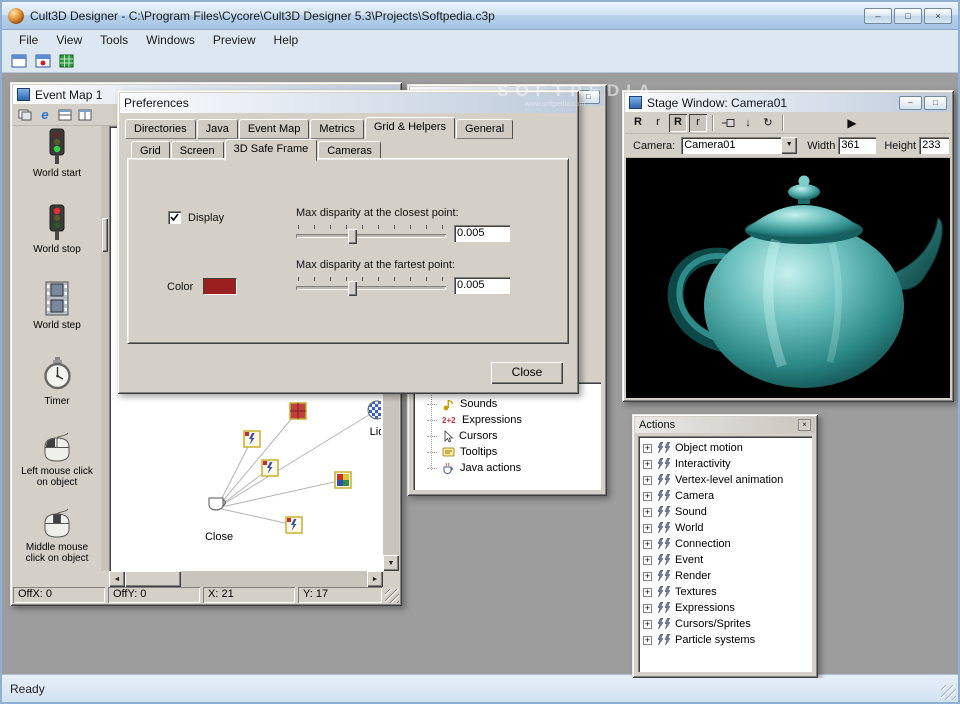  Describe the element at coordinates (57, 164) in the screenshot. I see `tool-world-start: World start` at that location.